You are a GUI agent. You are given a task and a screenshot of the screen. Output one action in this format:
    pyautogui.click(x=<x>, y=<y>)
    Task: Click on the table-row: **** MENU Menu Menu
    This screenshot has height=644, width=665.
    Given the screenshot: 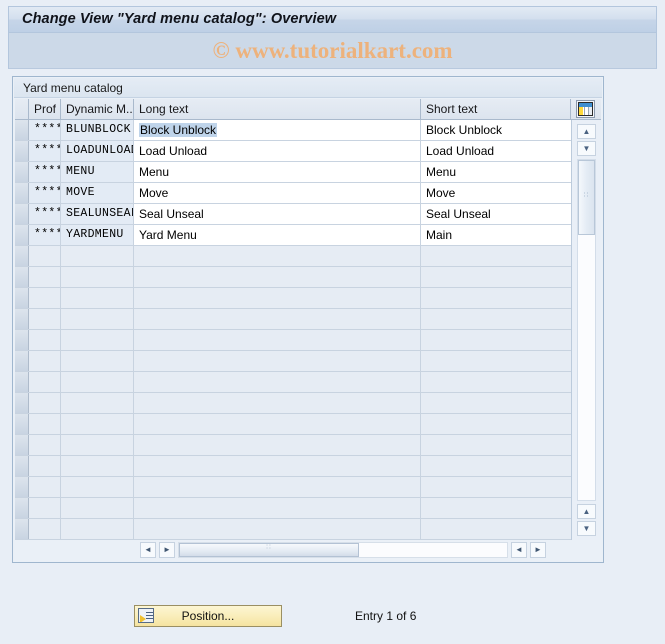 What is the action you would take?
    pyautogui.click(x=293, y=172)
    